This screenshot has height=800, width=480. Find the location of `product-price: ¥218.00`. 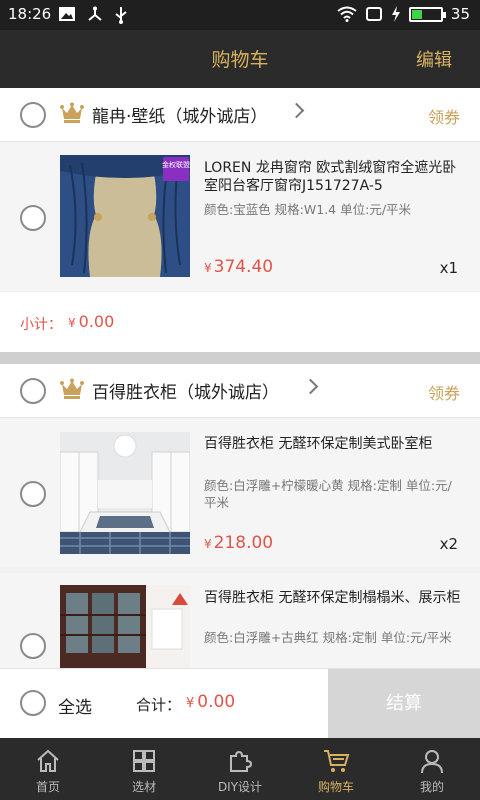

product-price: ¥218.00 is located at coordinates (238, 543).